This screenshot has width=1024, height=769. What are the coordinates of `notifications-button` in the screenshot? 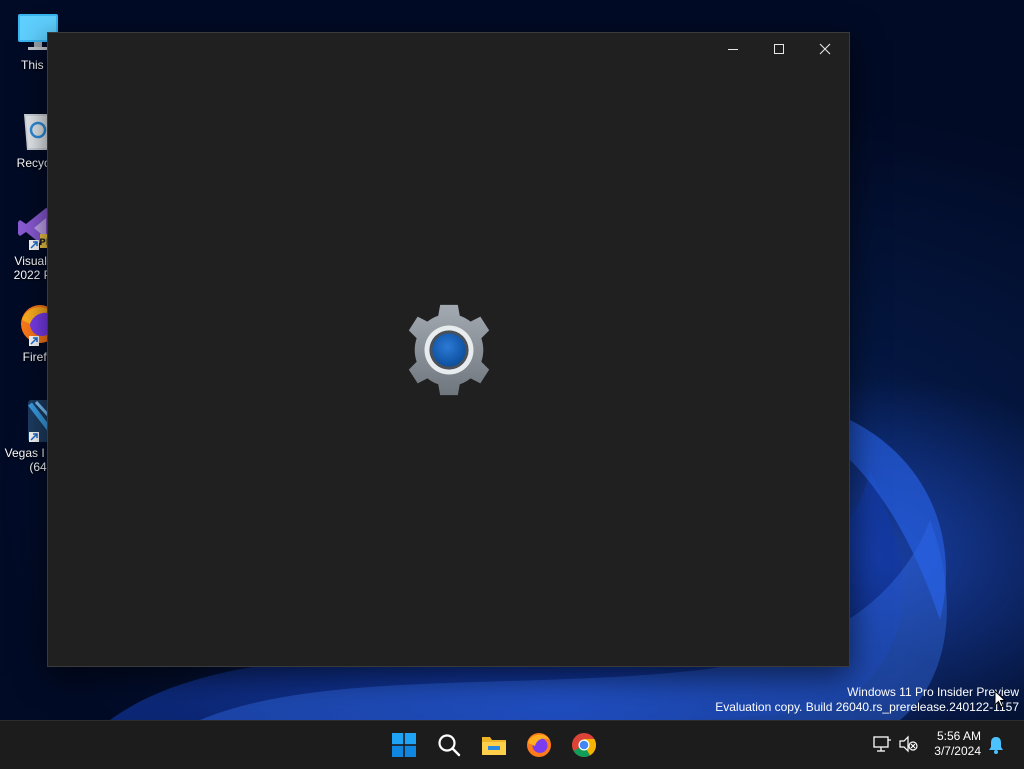 It's located at (996, 745).